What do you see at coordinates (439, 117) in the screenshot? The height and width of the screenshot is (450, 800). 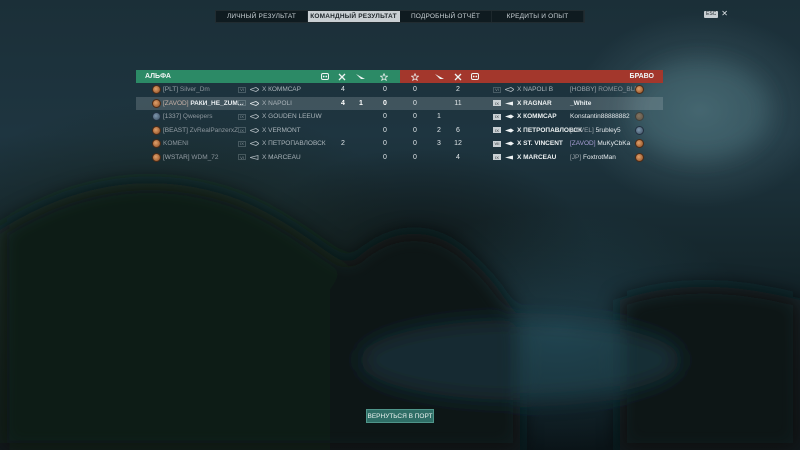 I see `bravo-planes-count: 1` at bounding box center [439, 117].